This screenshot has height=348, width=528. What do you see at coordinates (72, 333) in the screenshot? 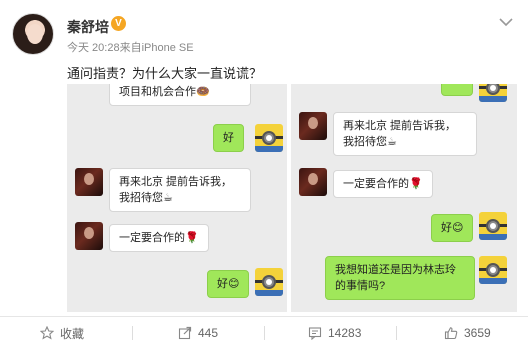
I see `favorite-label: 收藏` at bounding box center [72, 333].